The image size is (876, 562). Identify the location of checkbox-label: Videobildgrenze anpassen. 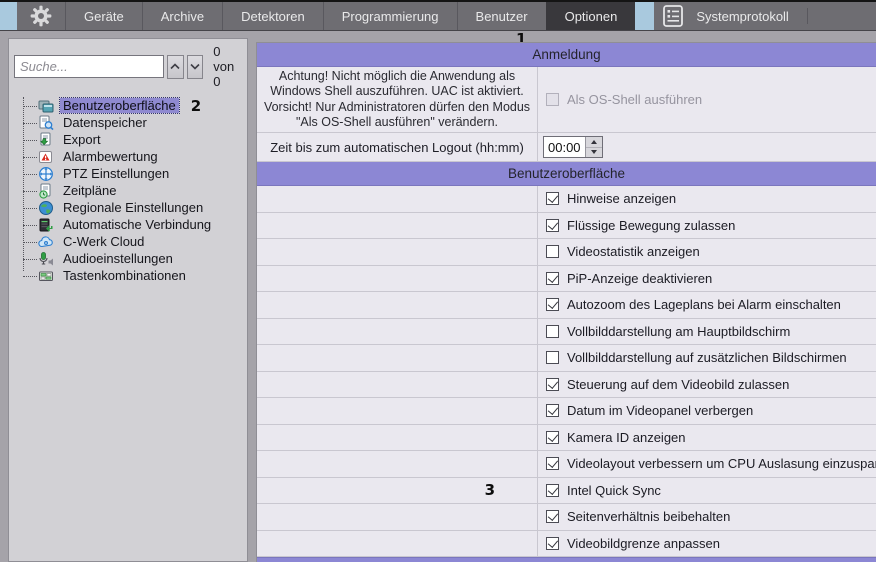
(643, 543).